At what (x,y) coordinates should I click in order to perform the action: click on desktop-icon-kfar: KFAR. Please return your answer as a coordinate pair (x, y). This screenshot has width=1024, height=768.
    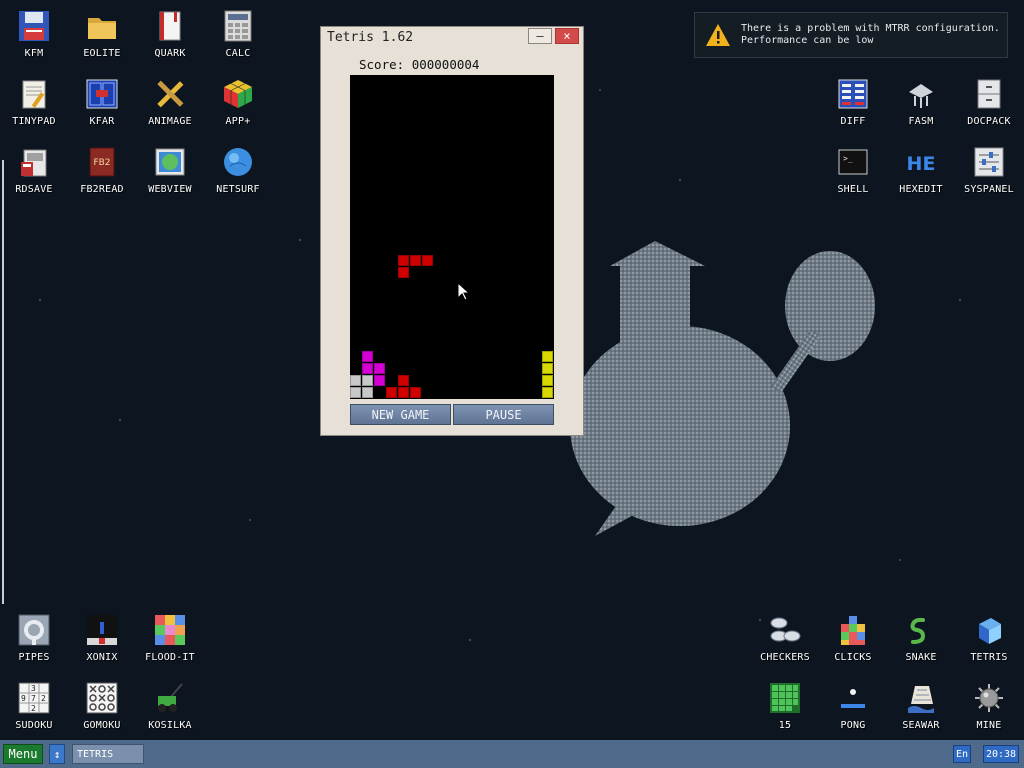
    Looking at the image, I should click on (102, 101).